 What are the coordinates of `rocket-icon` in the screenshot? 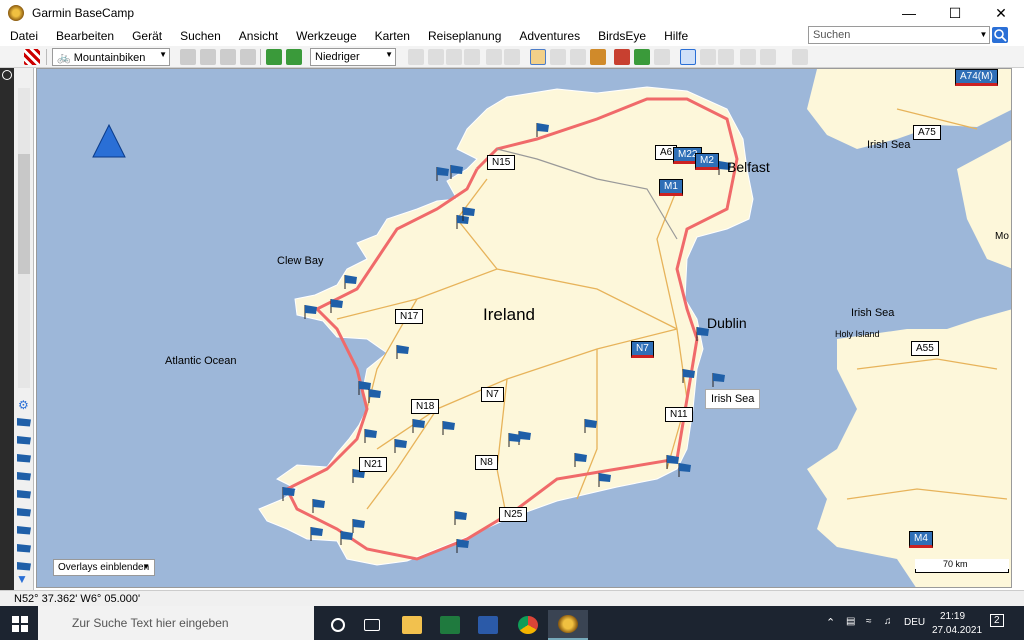 It's located at (800, 57).